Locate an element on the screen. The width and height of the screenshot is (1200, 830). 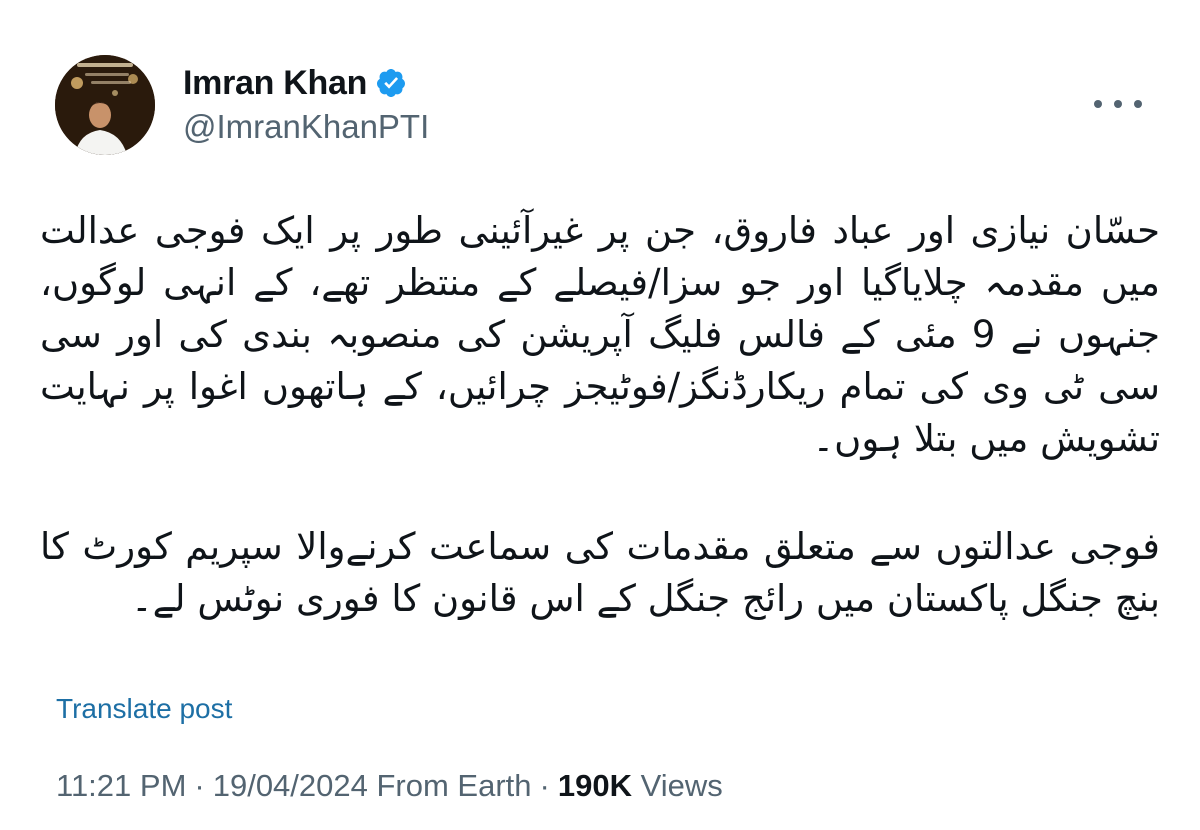
avatar is located at coordinates (105, 105).